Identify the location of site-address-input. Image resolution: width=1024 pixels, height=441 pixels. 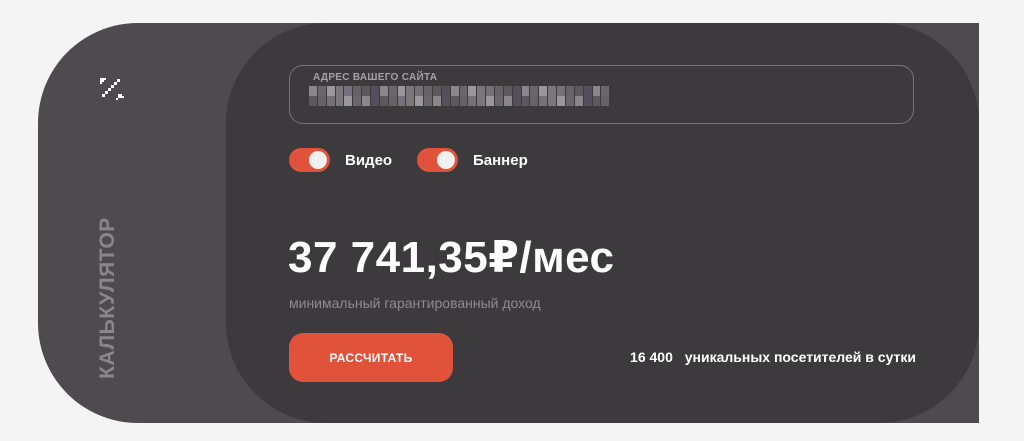
(468, 96).